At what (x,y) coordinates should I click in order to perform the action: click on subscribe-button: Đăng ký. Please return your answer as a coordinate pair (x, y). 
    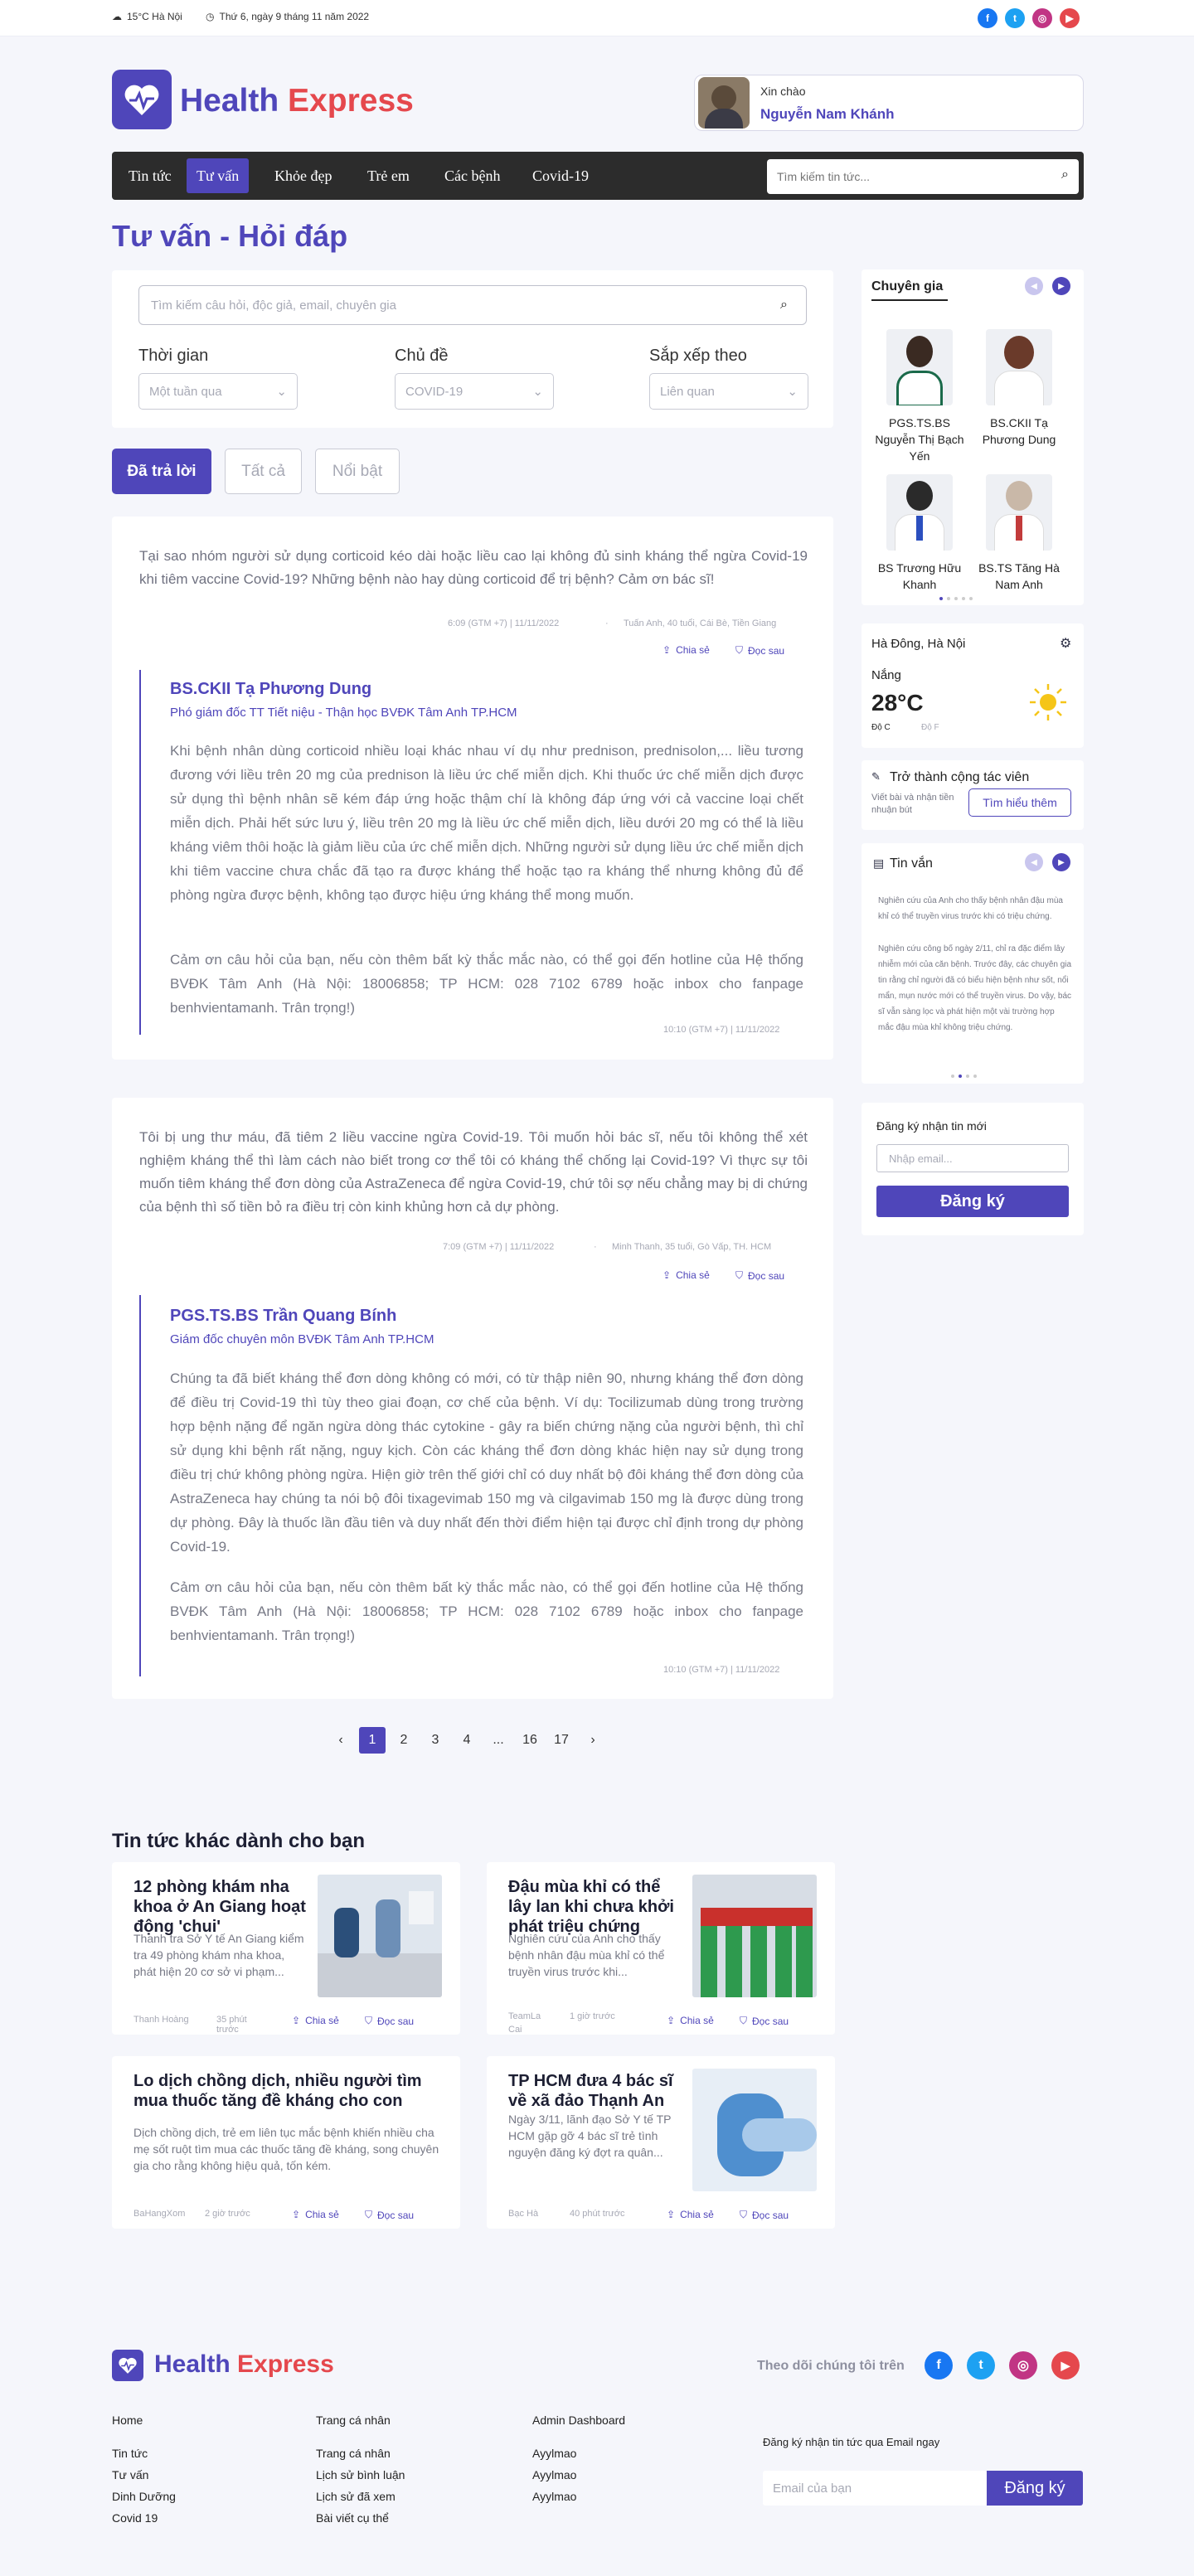
    Looking at the image, I should click on (973, 1201).